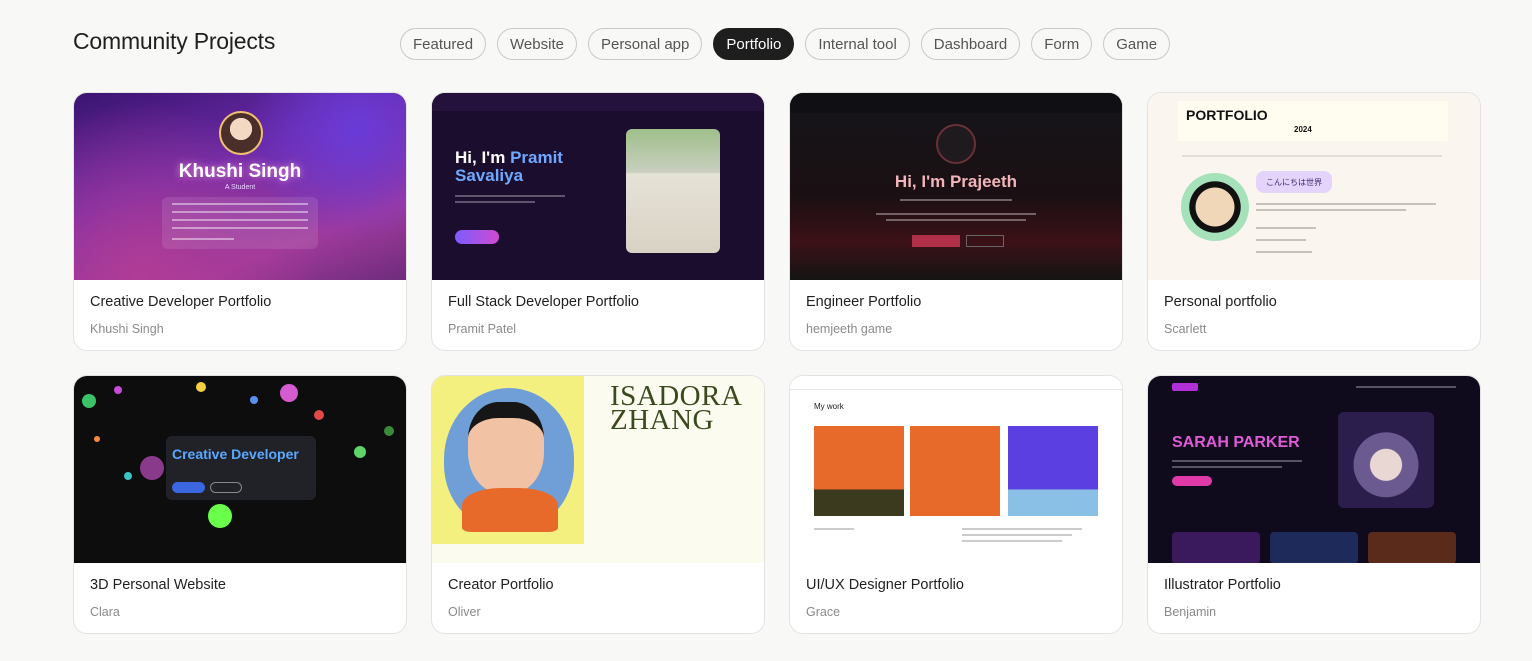  I want to click on project-thumbnail: PORTFOLIO 2024 こんにちは世界, so click(1314, 186).